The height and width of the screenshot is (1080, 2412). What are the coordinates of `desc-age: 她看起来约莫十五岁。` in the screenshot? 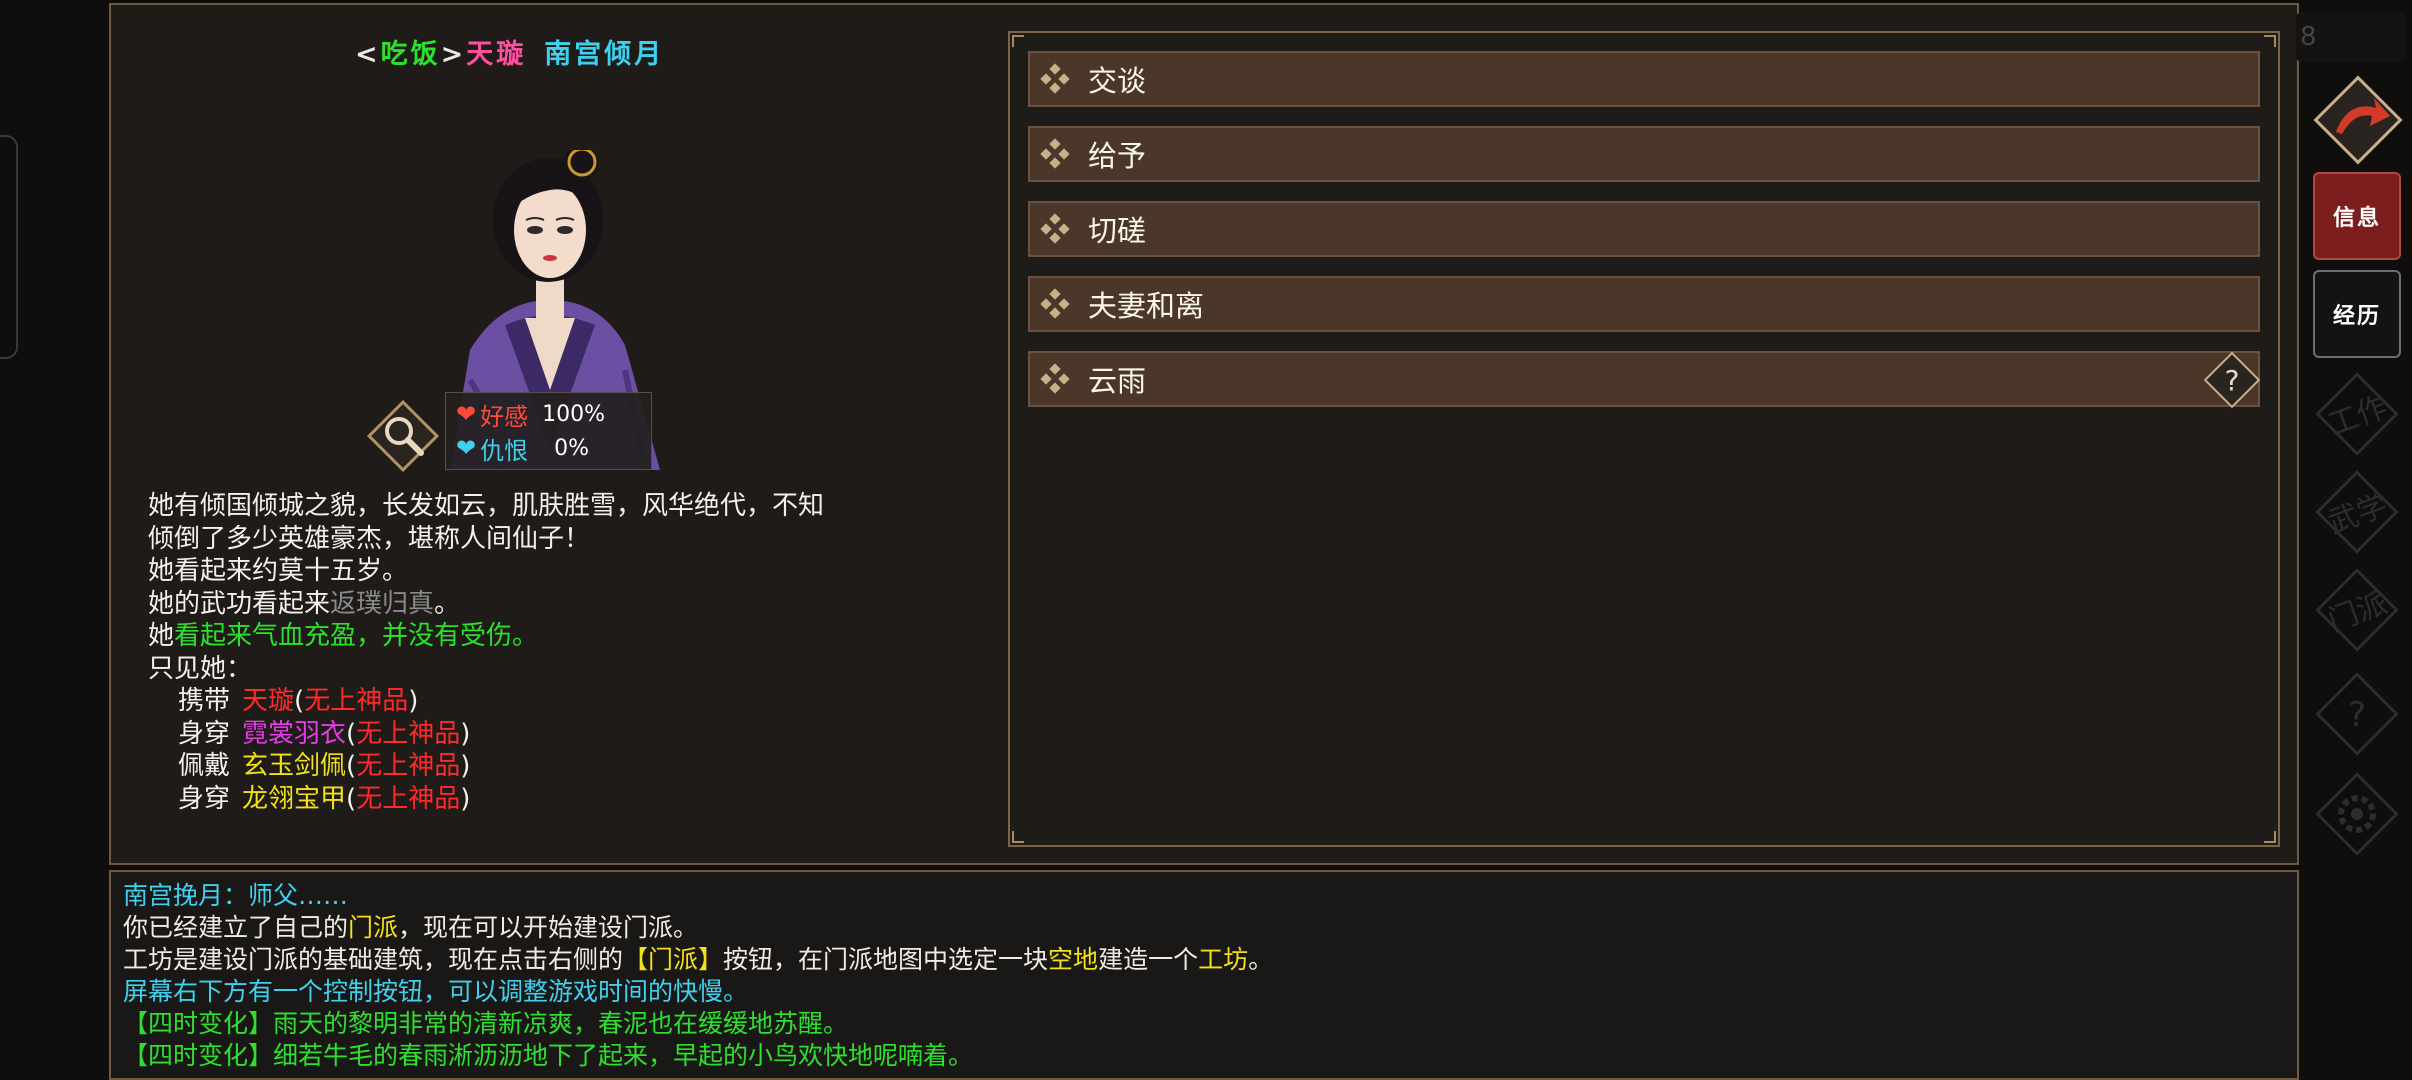 It's located at (278, 571).